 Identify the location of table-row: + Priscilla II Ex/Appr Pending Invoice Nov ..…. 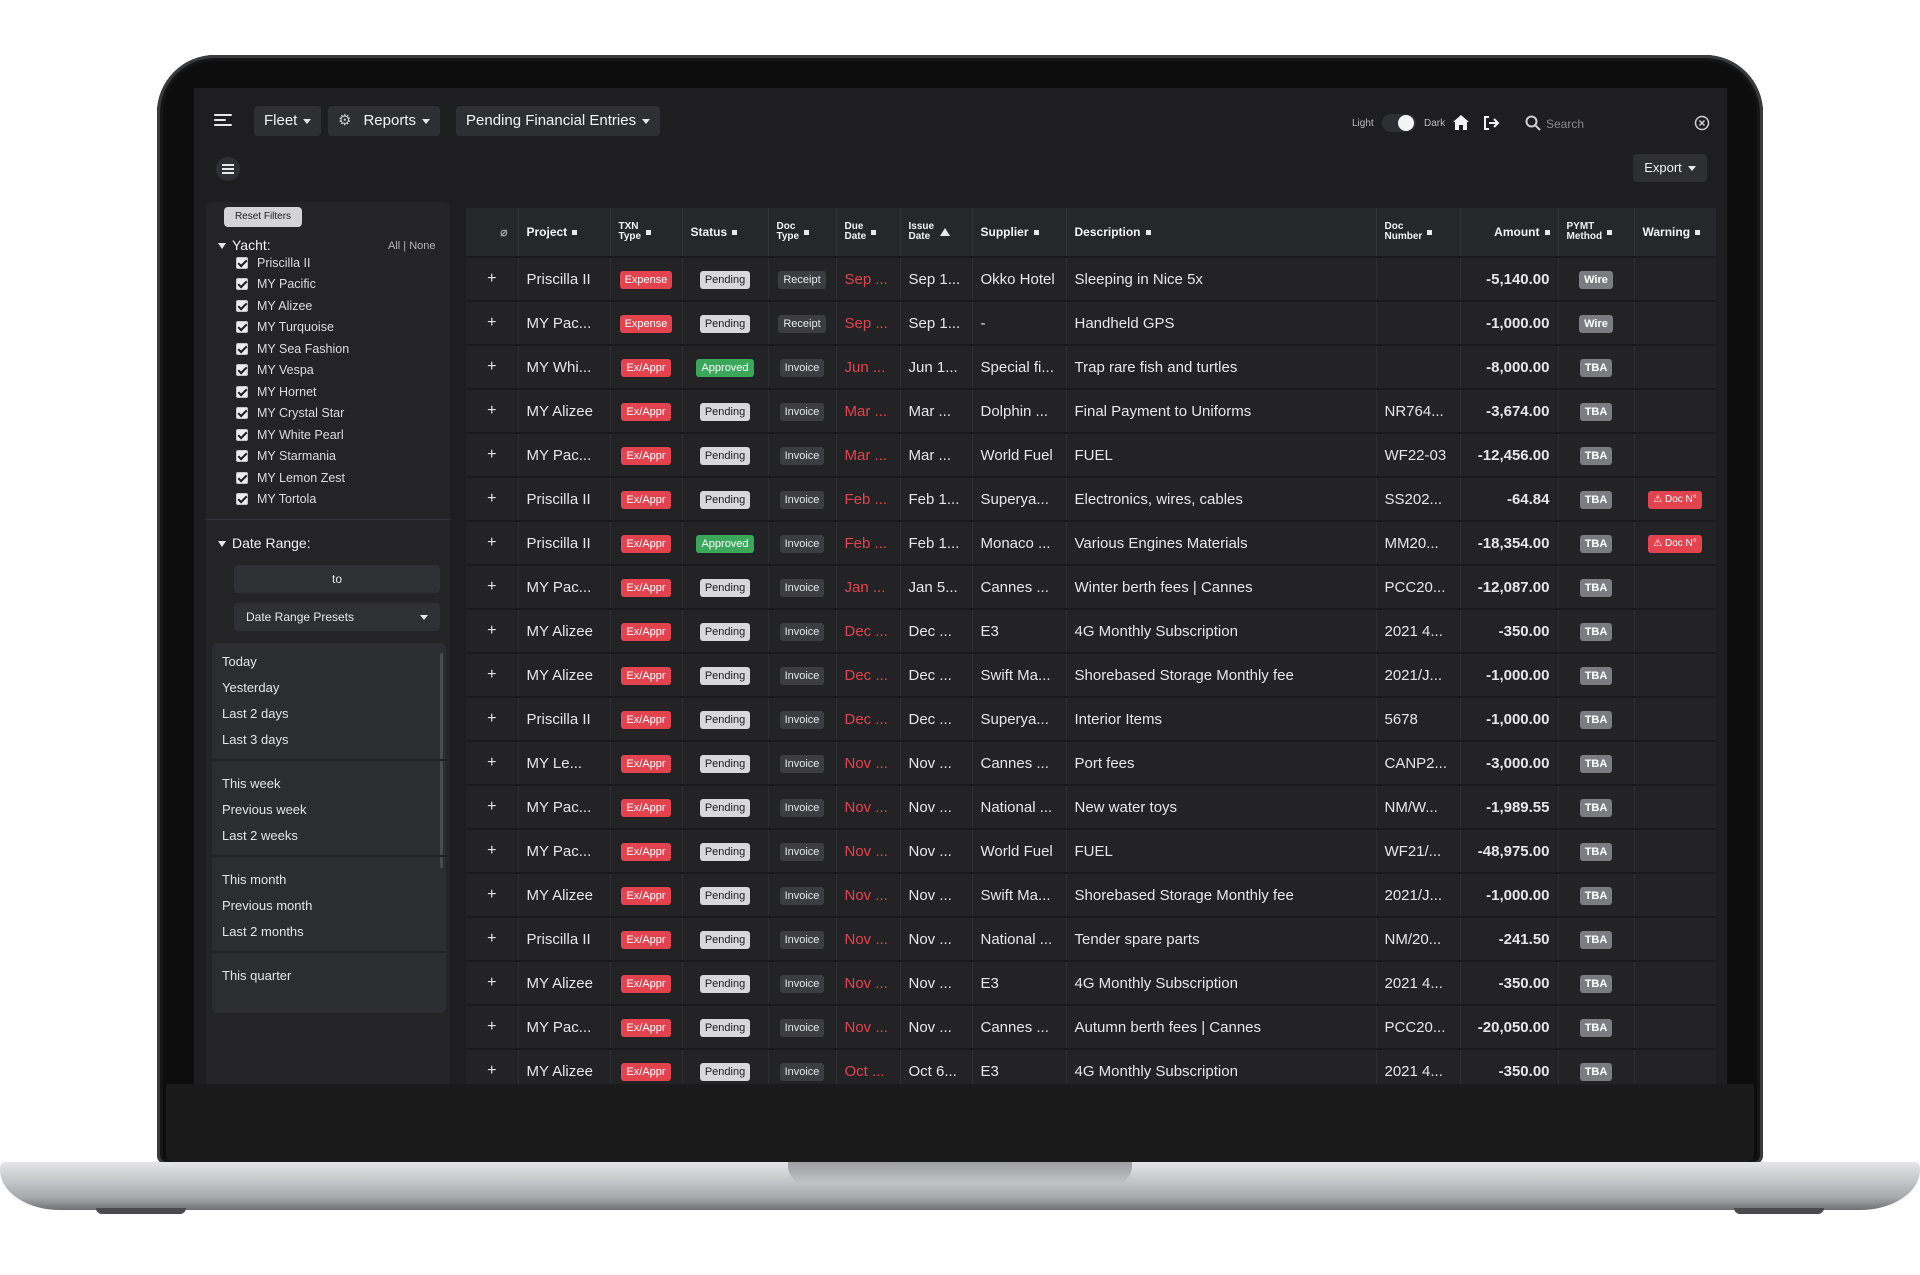
(1091, 938).